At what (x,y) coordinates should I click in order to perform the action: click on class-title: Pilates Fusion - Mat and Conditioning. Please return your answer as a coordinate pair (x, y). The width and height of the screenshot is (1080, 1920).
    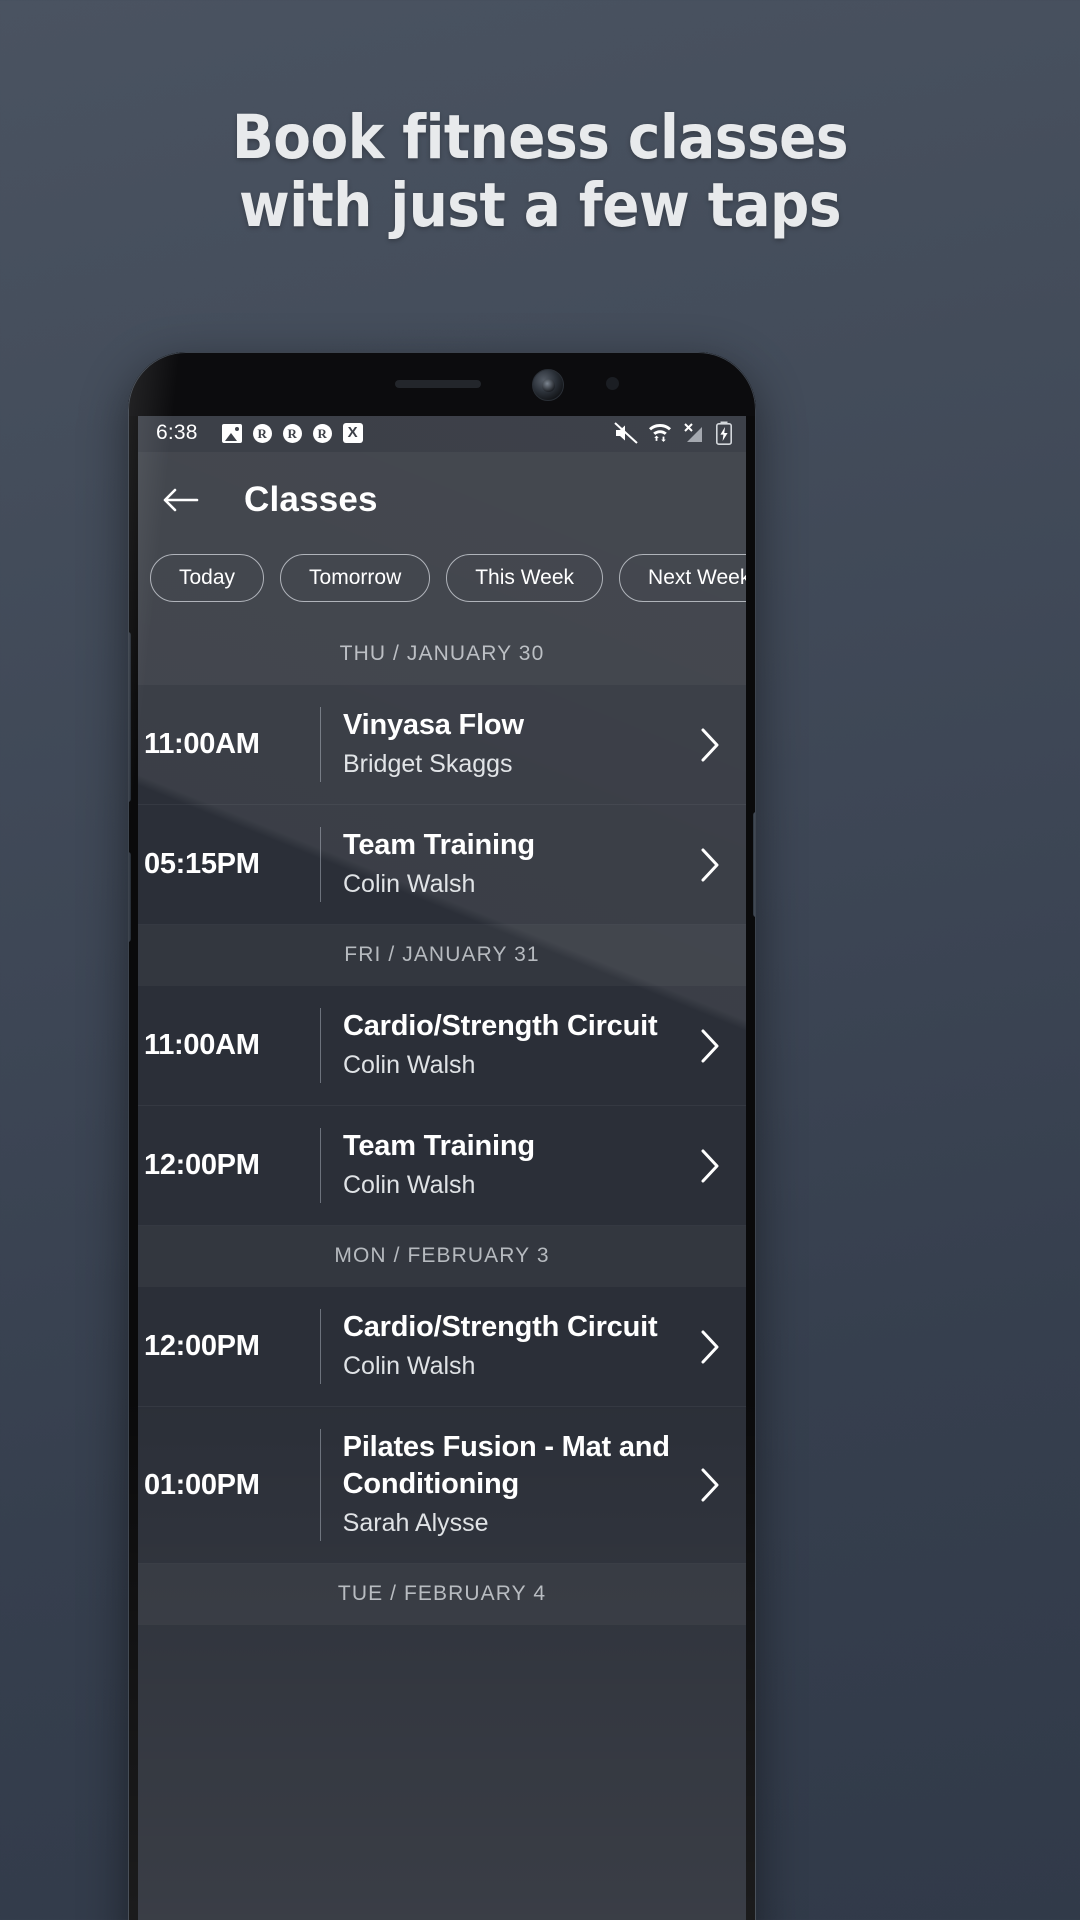
    Looking at the image, I should click on (506, 1465).